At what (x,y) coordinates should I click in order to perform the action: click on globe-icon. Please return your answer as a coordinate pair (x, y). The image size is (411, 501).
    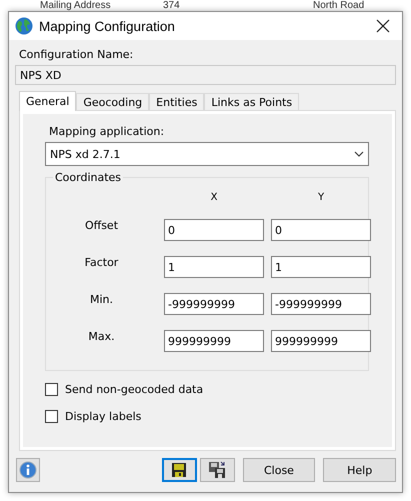
    Looking at the image, I should click on (24, 26).